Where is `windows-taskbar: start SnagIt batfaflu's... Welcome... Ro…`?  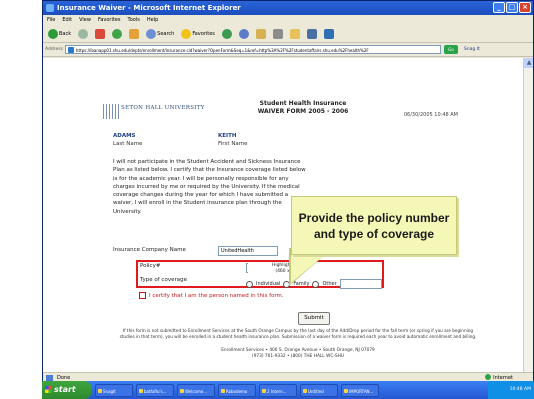
windows-taskbar: start SnagIt batfaflu's... Welcome... Ro… is located at coordinates (288, 390).